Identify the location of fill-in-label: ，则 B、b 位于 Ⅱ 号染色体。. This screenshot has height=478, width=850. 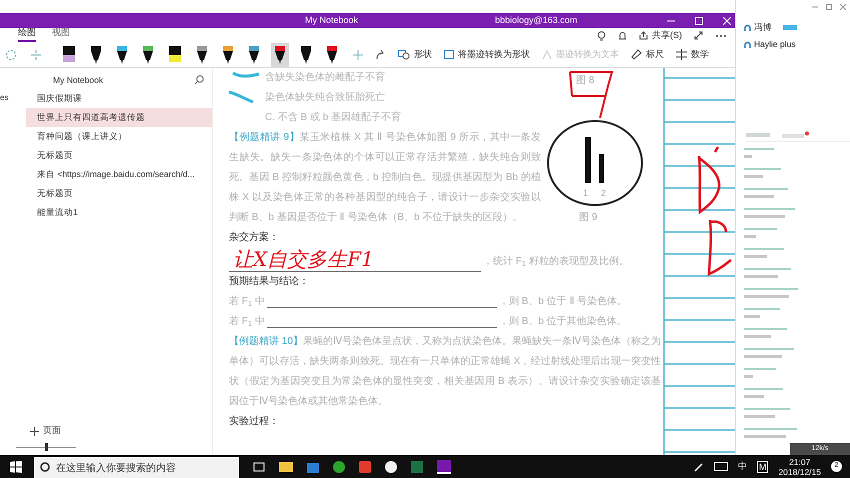
(563, 301).